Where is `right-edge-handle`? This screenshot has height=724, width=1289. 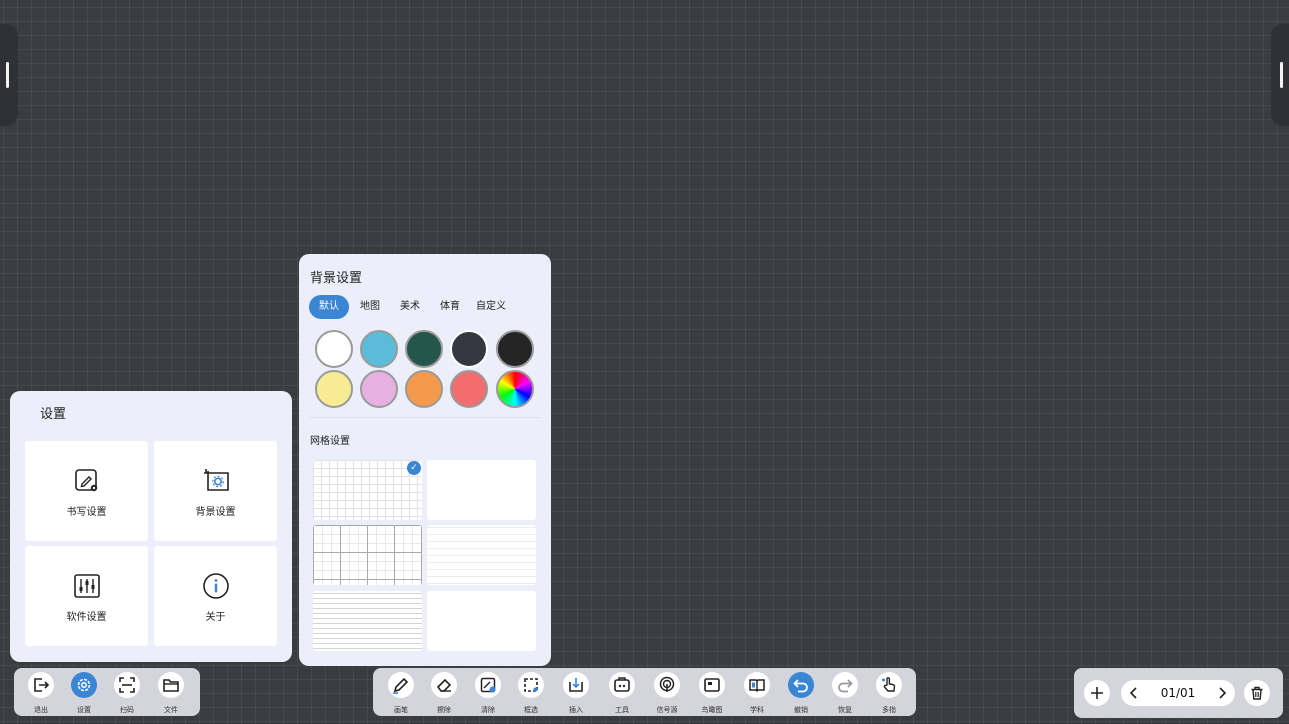
right-edge-handle is located at coordinates (1280, 75).